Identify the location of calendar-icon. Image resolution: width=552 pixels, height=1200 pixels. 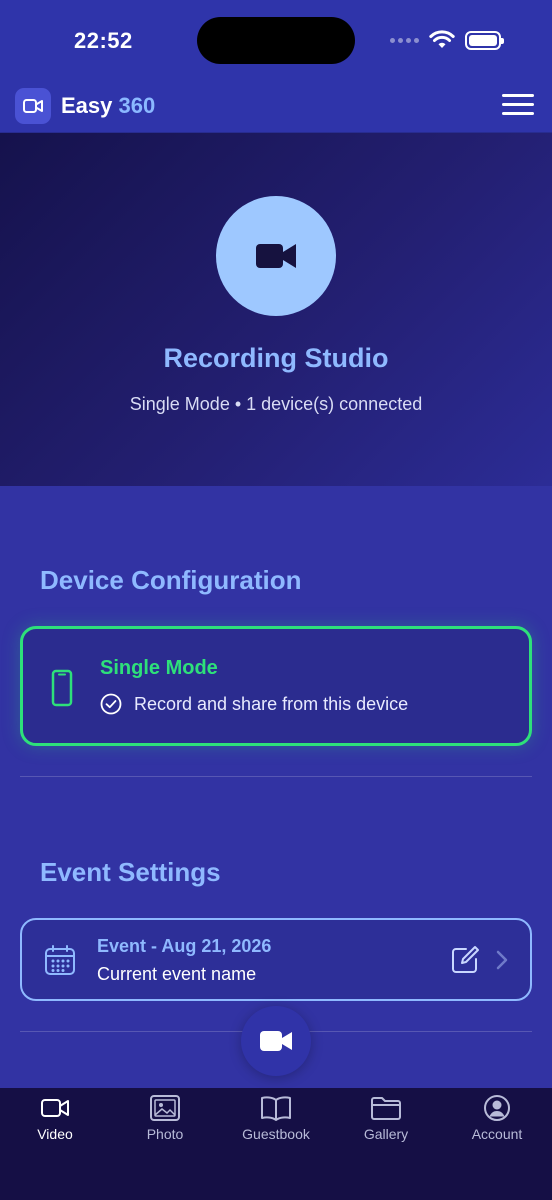
(60, 960).